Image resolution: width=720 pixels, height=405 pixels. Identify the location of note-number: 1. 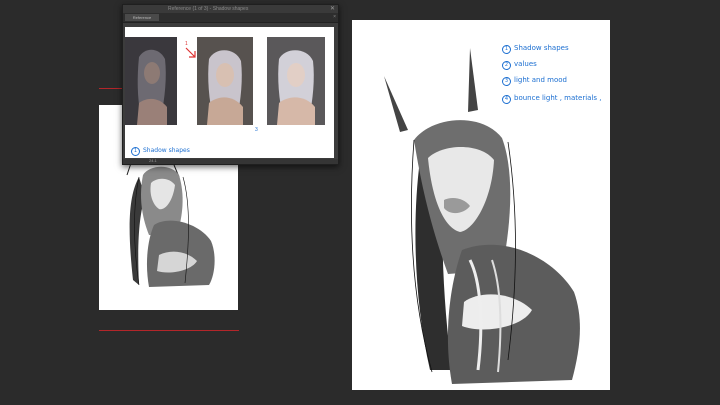
(506, 49).